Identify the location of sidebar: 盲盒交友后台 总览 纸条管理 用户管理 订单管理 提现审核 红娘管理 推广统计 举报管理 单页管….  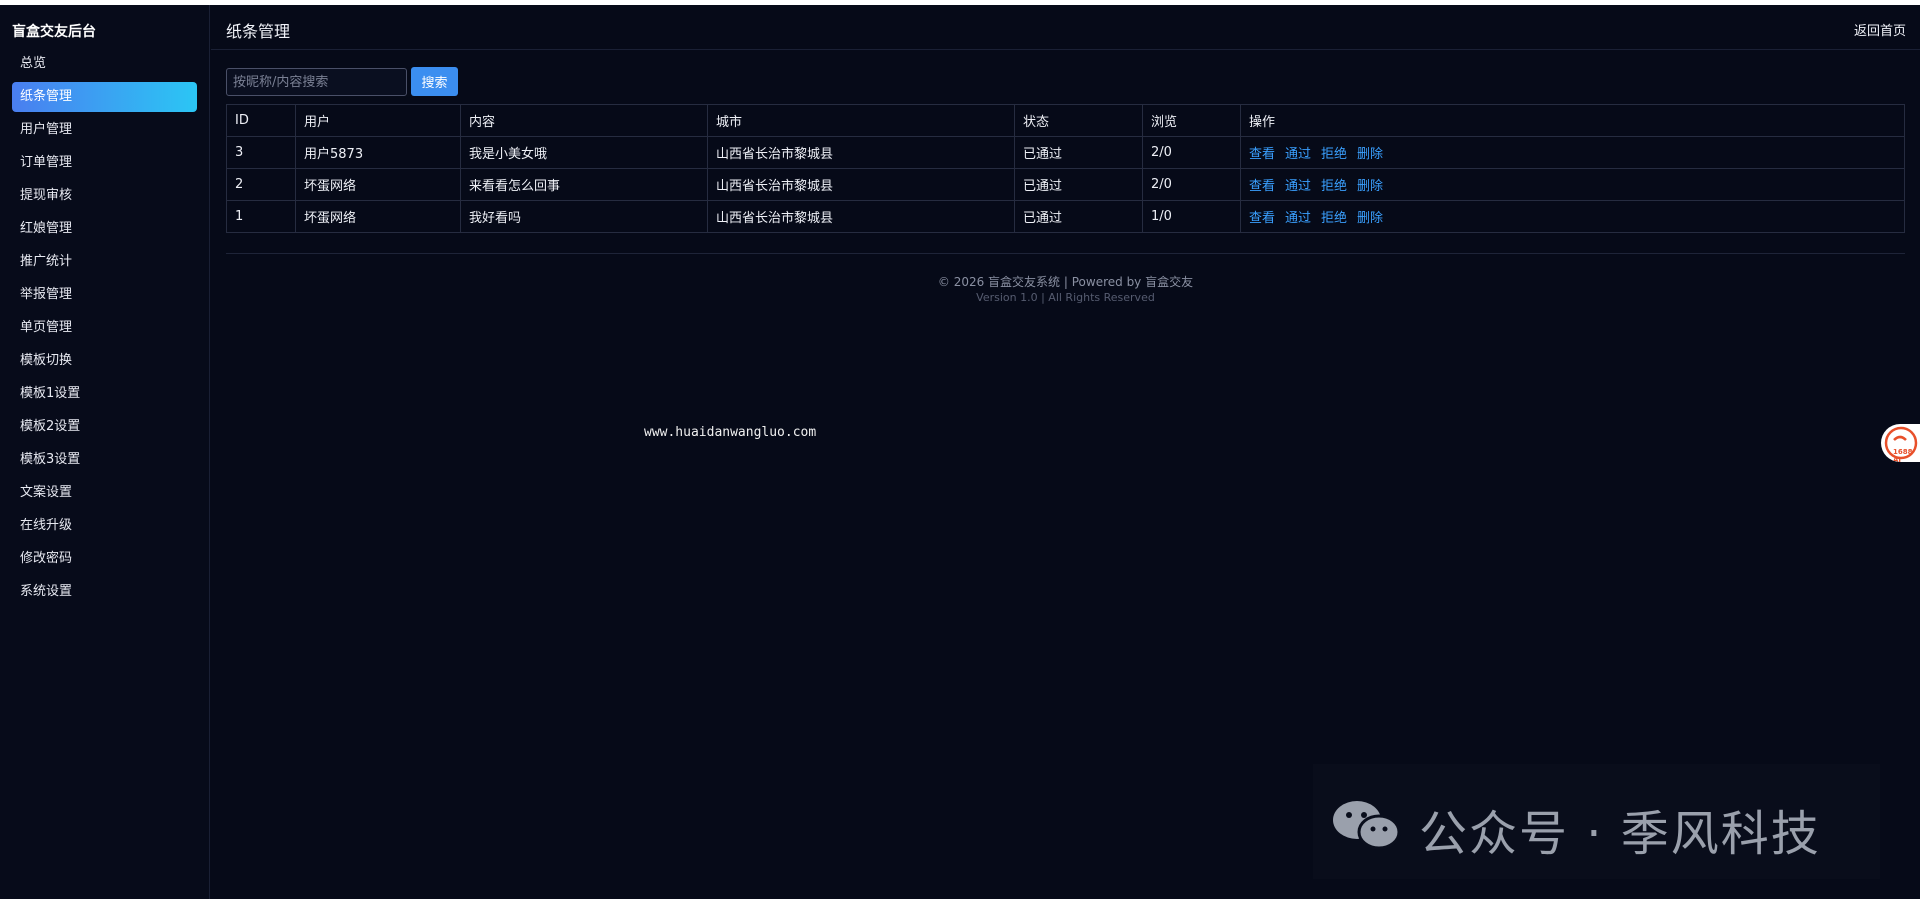
(105, 452).